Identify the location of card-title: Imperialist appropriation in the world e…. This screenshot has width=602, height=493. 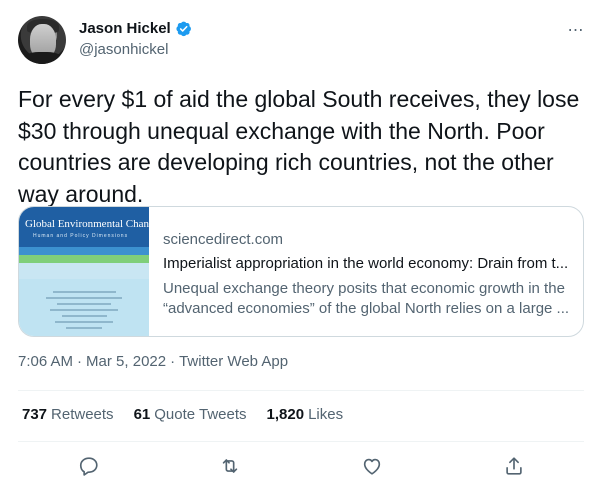
(366, 263).